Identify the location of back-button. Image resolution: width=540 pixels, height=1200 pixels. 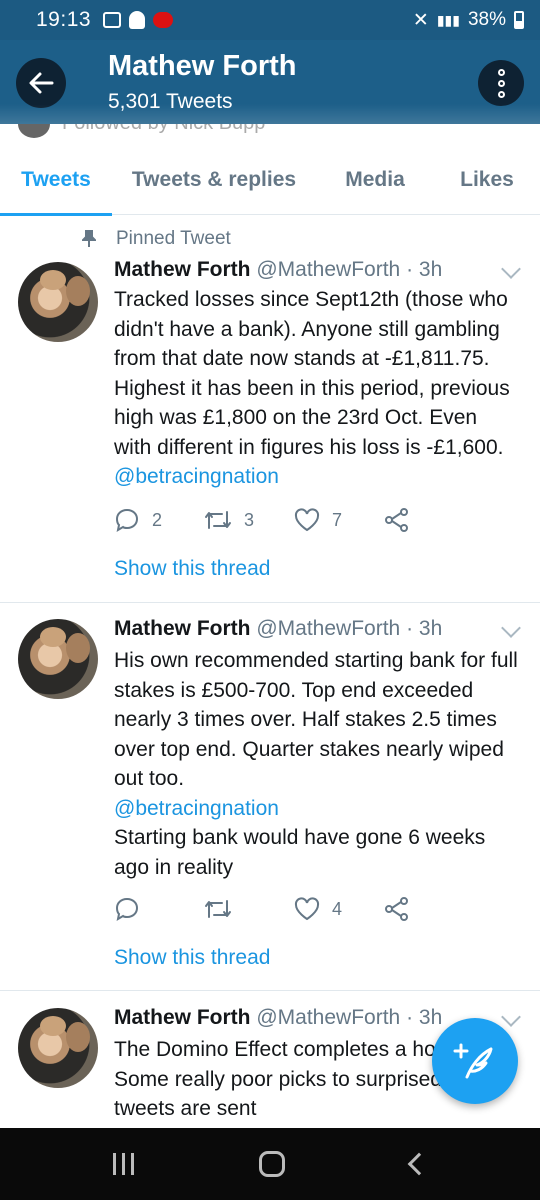
(41, 83).